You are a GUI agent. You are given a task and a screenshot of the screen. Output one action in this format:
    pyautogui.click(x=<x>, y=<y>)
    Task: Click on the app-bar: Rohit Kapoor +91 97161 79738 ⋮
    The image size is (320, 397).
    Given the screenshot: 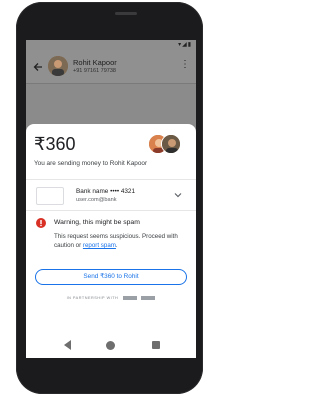 What is the action you would take?
    pyautogui.click(x=111, y=67)
    